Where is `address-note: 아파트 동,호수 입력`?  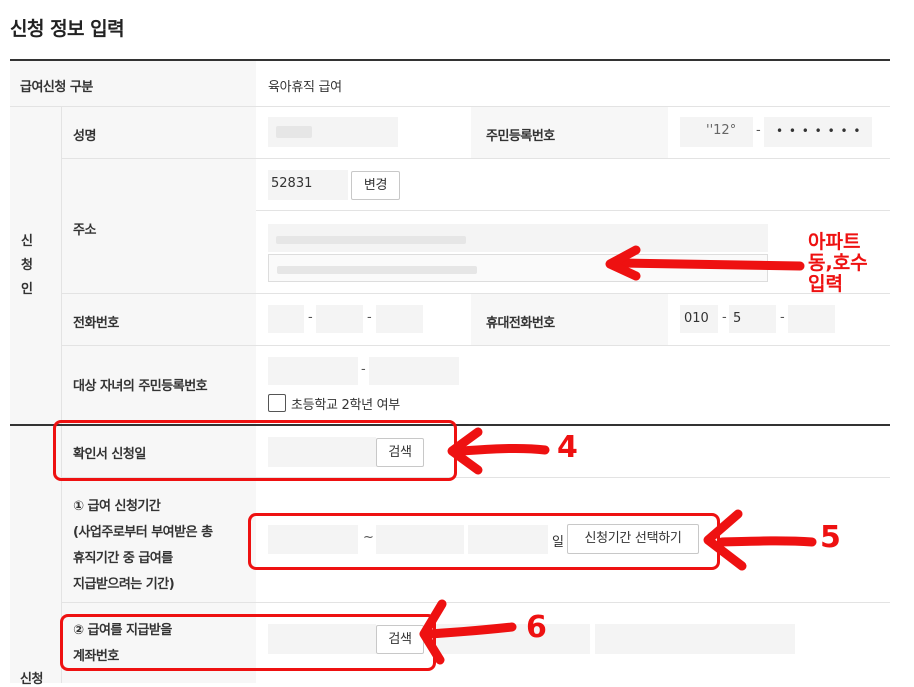
address-note: 아파트 동,호수 입력 is located at coordinates (838, 263).